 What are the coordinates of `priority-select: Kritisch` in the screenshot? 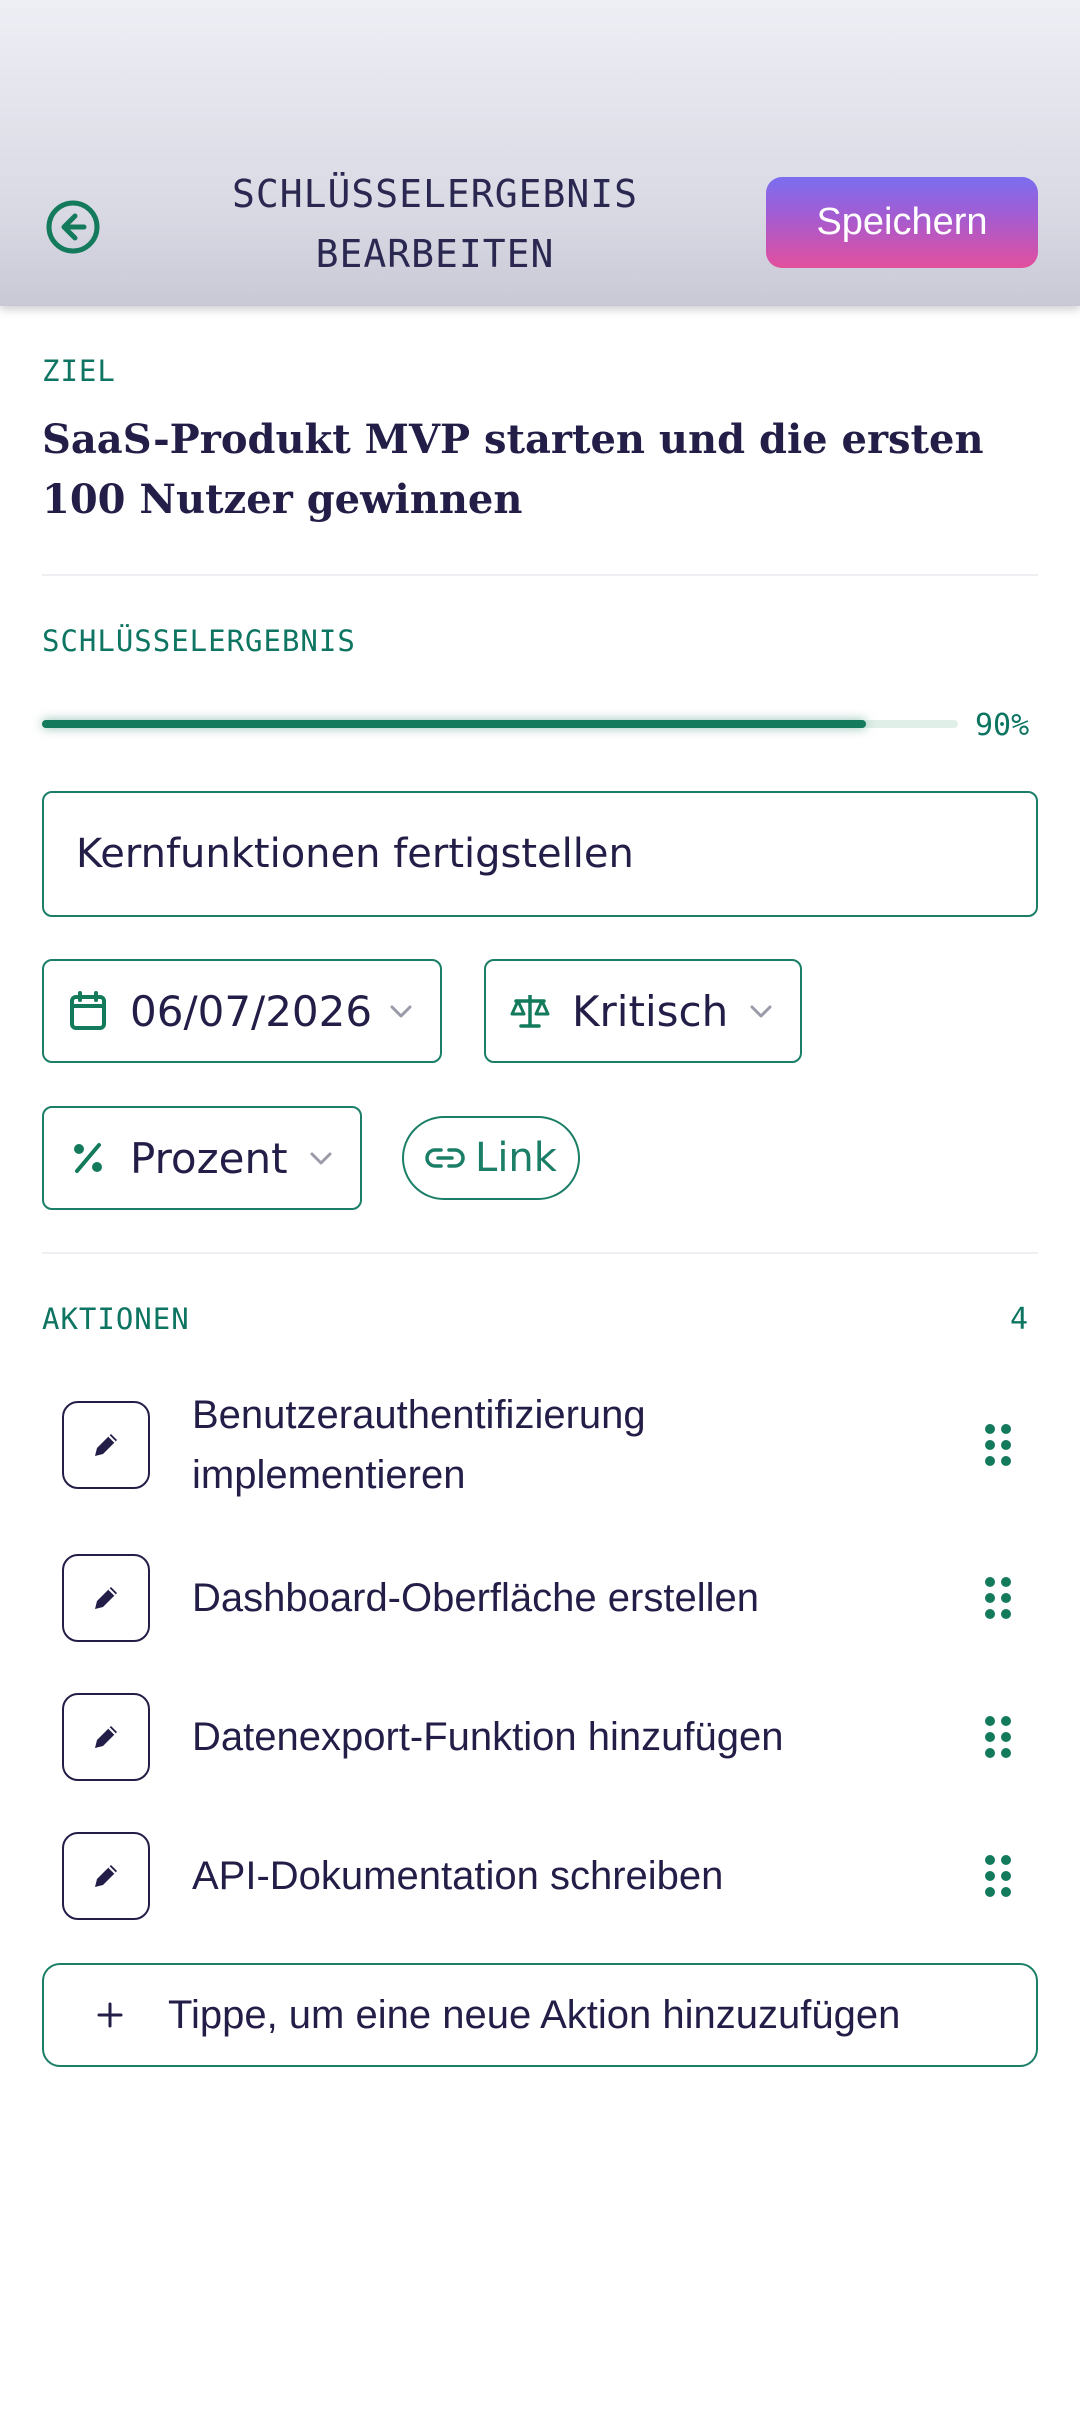 It's located at (643, 1011).